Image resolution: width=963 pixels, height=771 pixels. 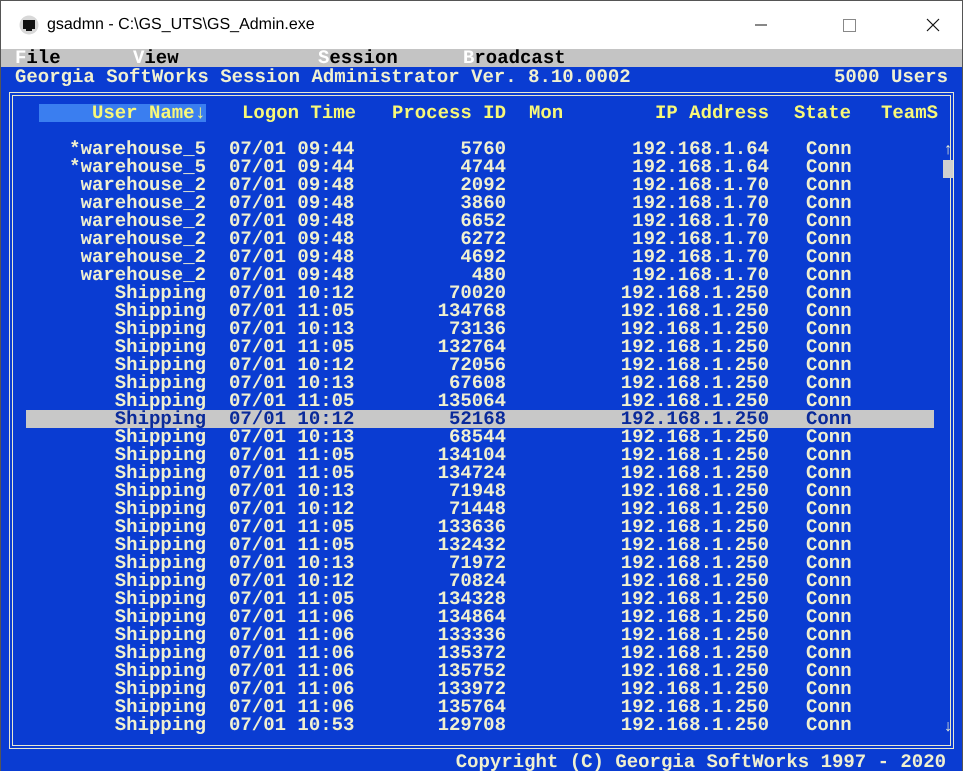 I want to click on table-row: warehouse_2 07/01 09:48 6272 192.168.1.70 Conn, so click(x=480, y=239).